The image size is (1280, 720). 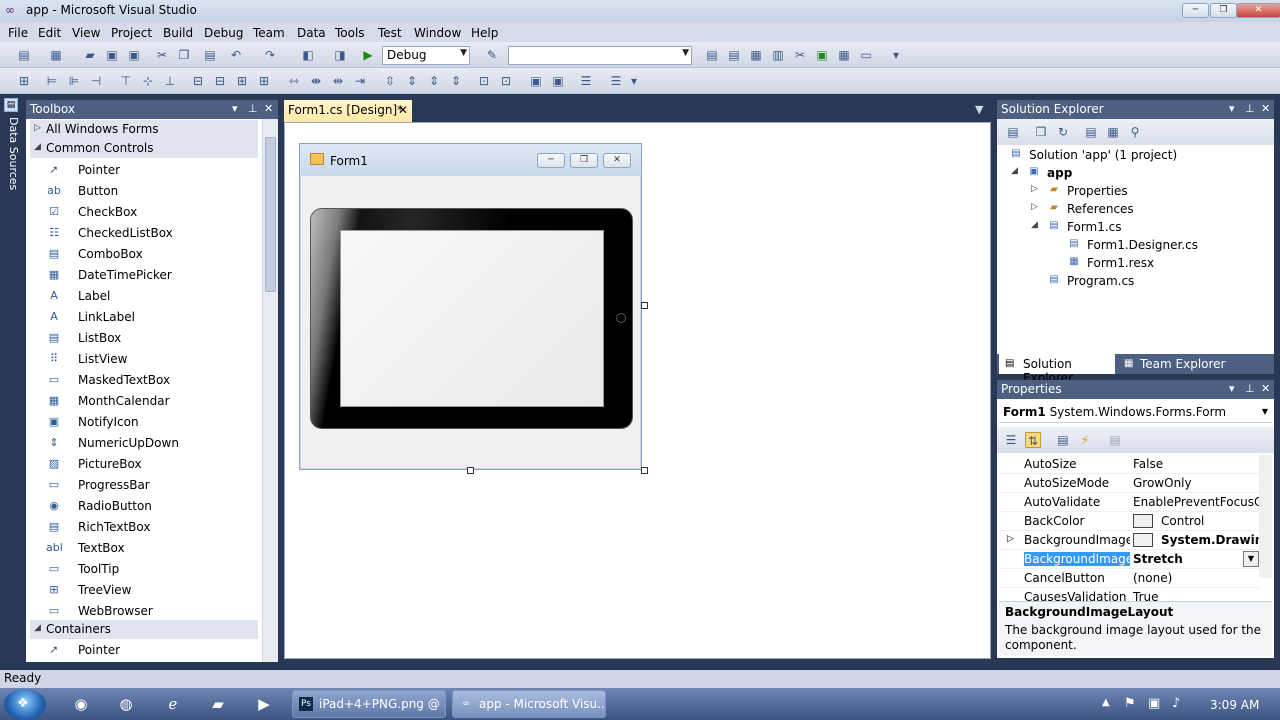 What do you see at coordinates (1196, 578) in the screenshot?
I see `property-value: (none)` at bounding box center [1196, 578].